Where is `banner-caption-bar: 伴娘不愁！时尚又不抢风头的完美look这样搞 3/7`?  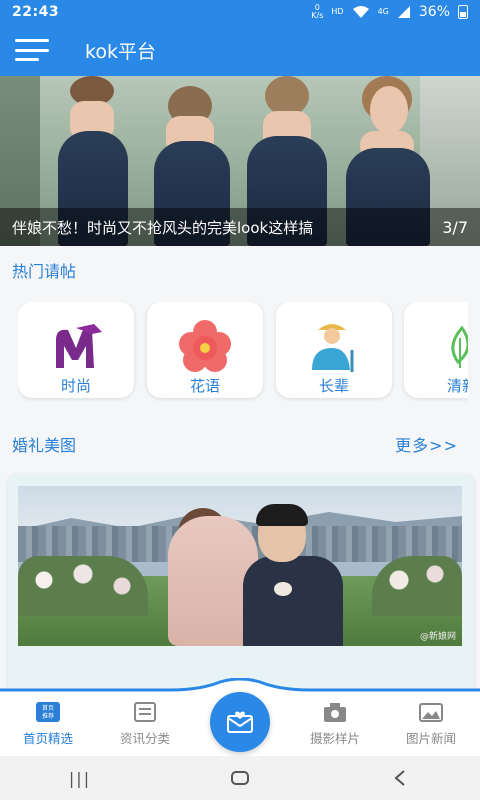
banner-caption-bar: 伴娘不愁！时尚又不抢风头的完美look这样搞 3/7 is located at coordinates (240, 227).